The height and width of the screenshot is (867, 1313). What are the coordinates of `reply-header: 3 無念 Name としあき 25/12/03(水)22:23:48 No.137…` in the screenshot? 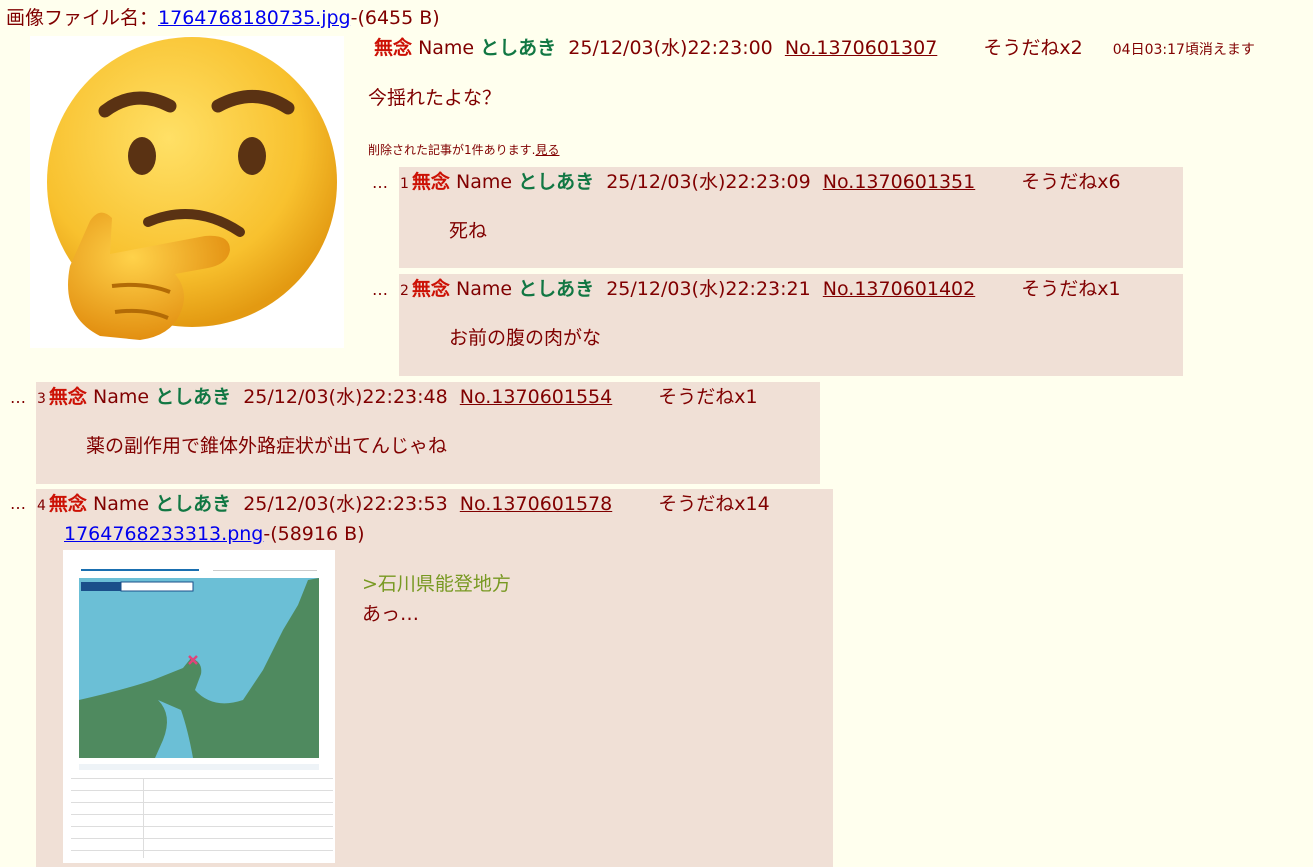 It's located at (397, 398).